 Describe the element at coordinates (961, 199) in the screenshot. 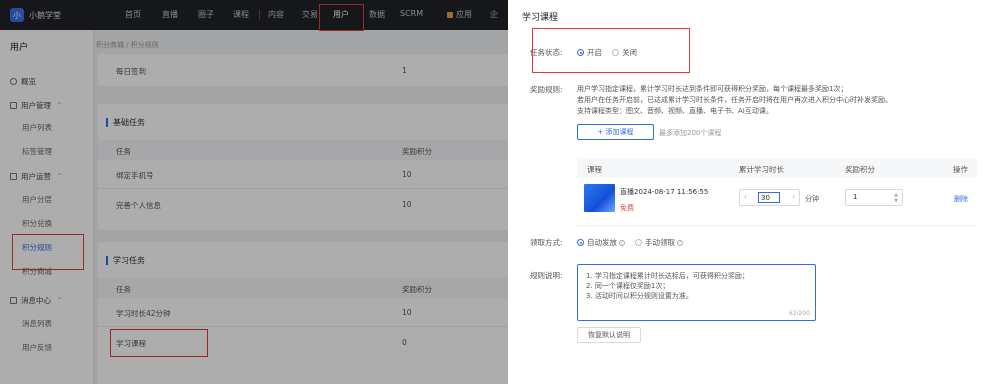

I see `delete-course-link: 删除` at that location.